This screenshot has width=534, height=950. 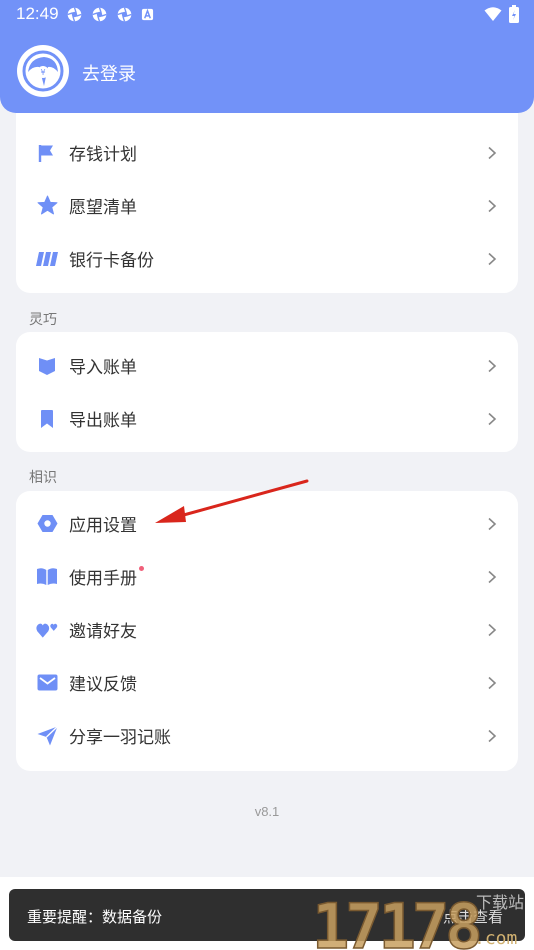 I want to click on notification-icons, so click(x=110, y=14).